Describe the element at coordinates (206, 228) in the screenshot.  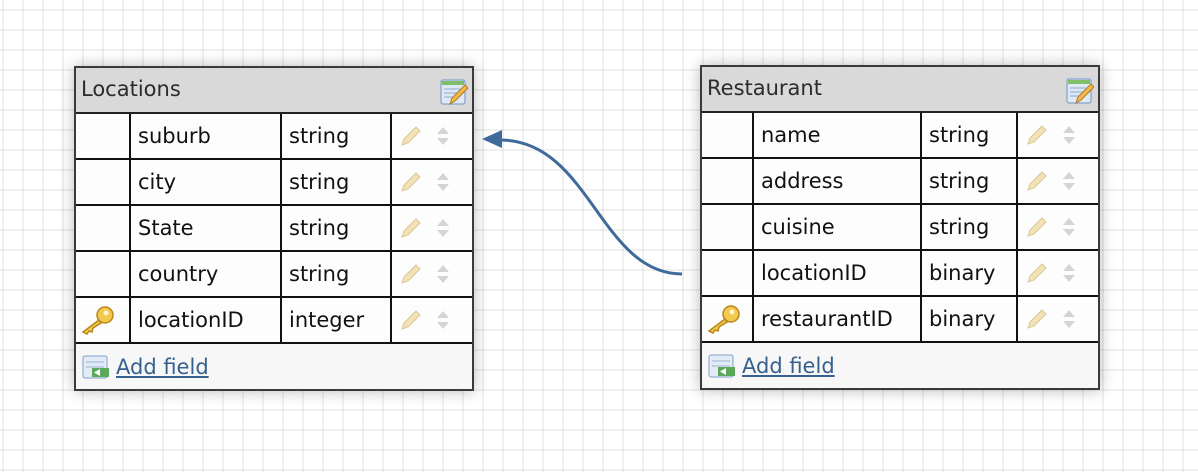
I see `field-name: State` at that location.